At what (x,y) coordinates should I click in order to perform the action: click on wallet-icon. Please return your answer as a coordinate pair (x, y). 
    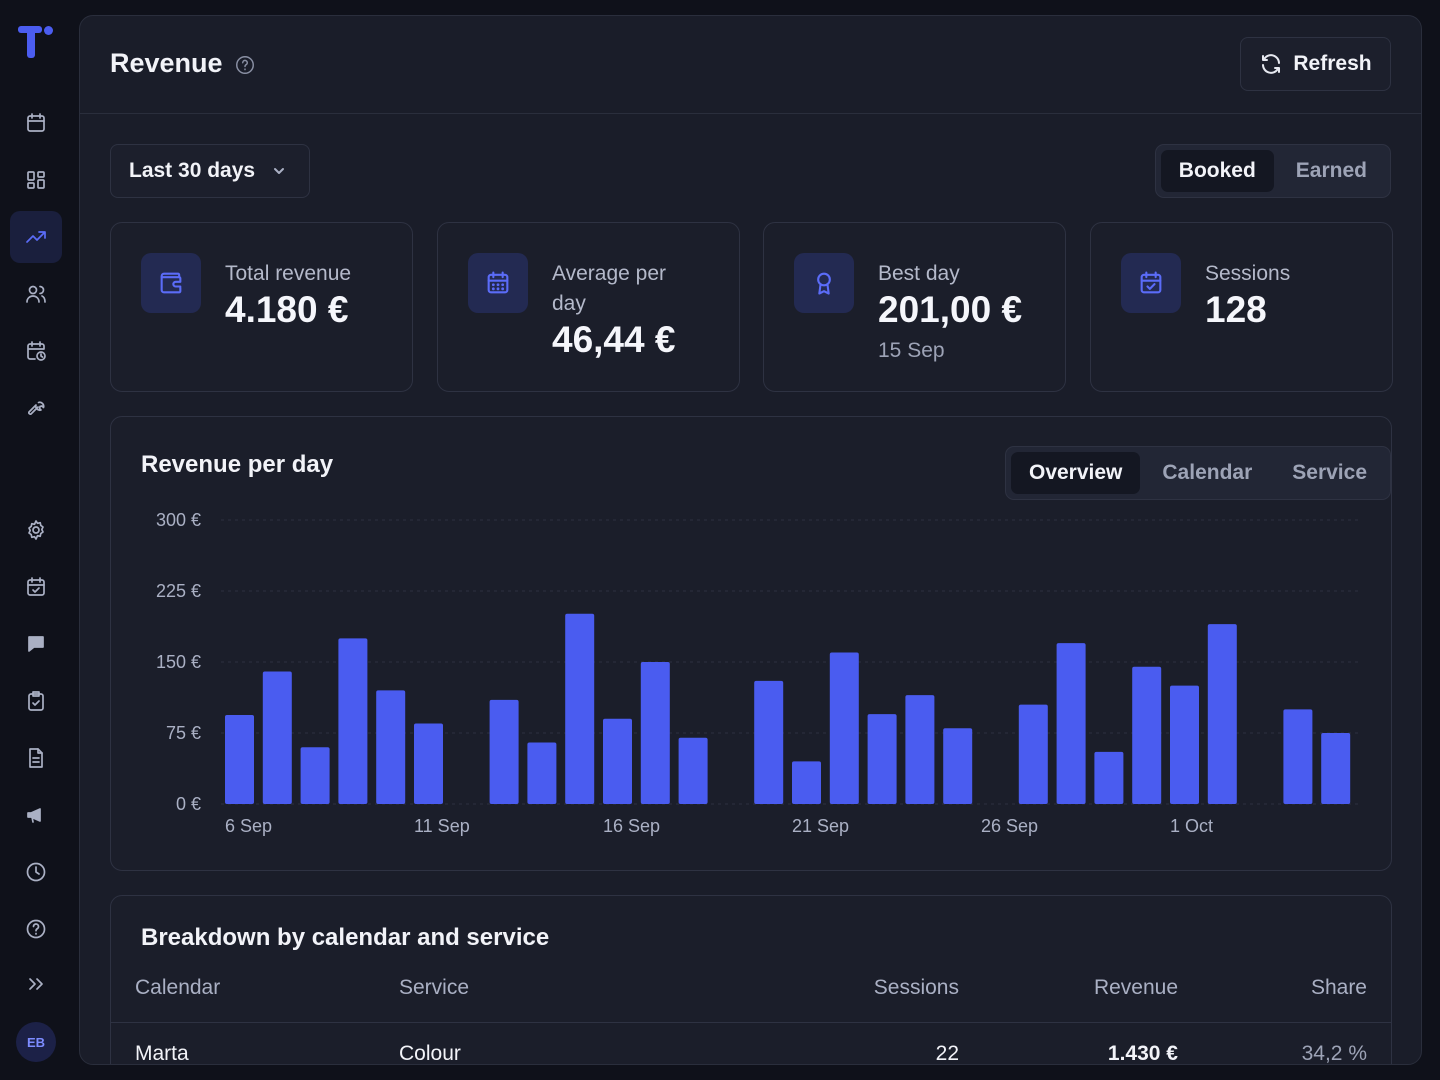
    Looking at the image, I should click on (171, 283).